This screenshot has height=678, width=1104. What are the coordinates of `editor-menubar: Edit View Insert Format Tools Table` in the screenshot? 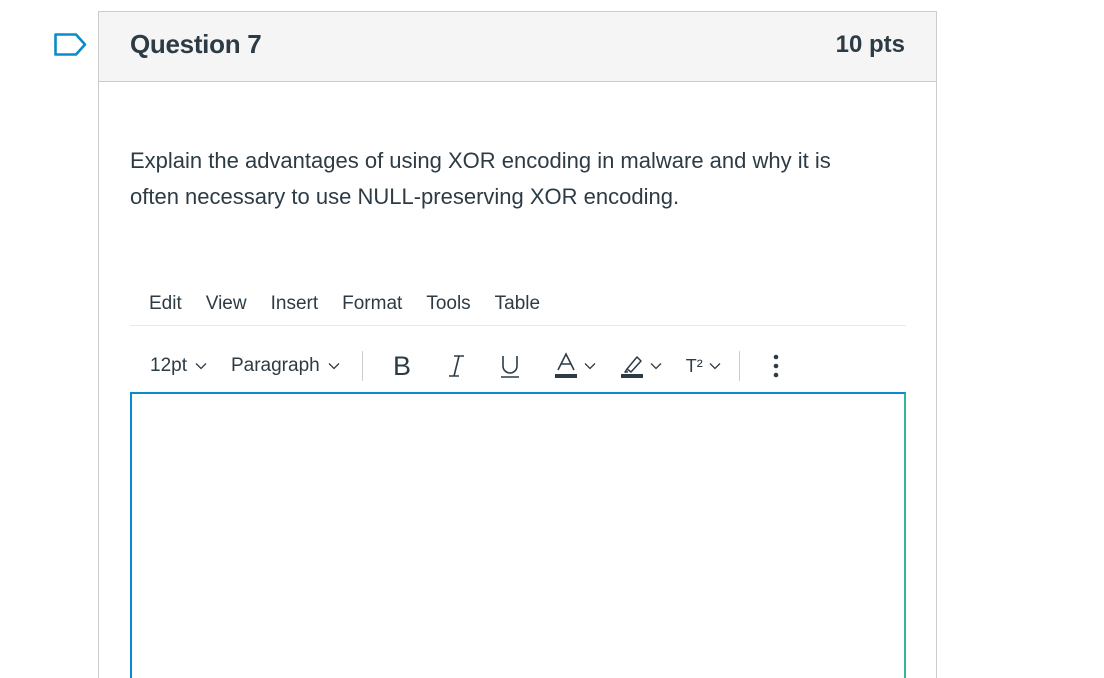 It's located at (518, 304).